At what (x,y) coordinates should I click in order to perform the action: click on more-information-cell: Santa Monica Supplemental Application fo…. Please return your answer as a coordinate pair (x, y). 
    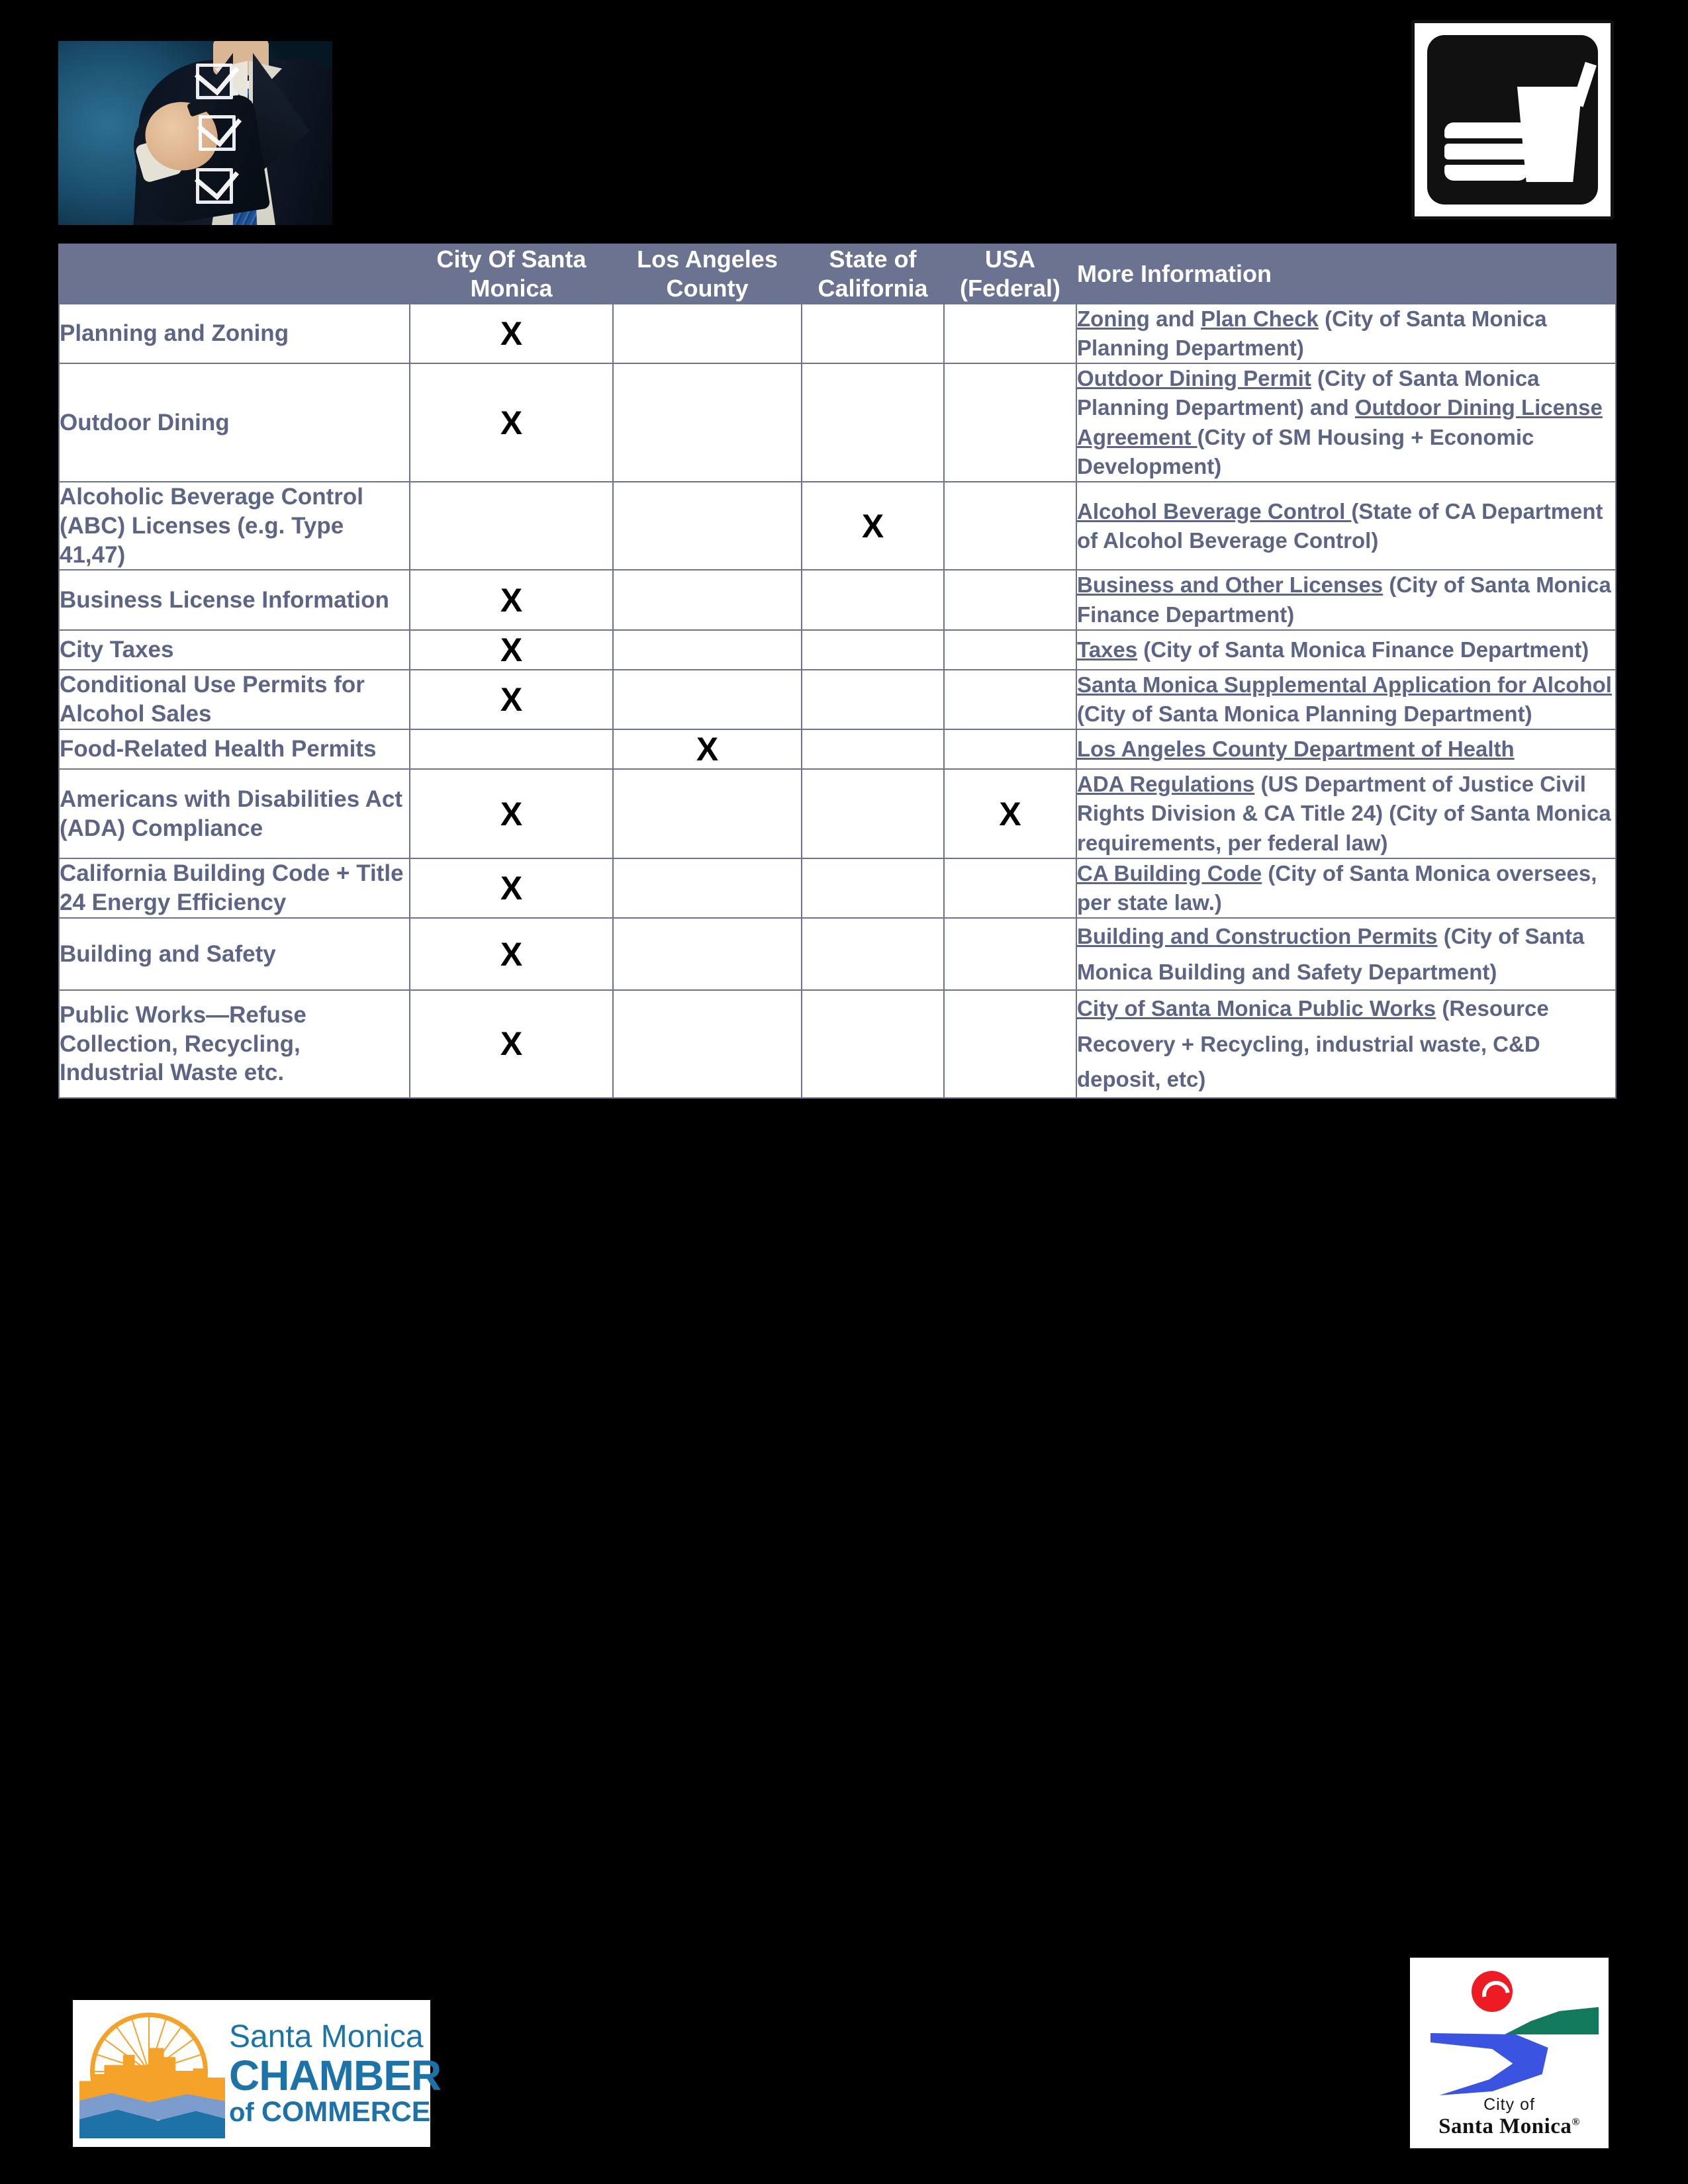
    Looking at the image, I should click on (1346, 699).